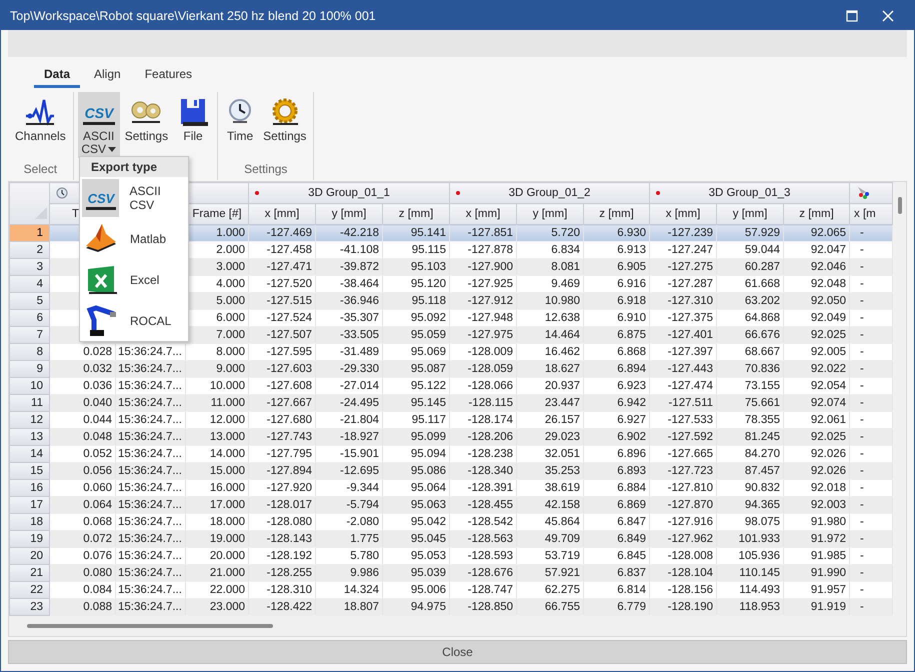  What do you see at coordinates (282, 556) in the screenshot?
I see `table-cell: -128.192` at bounding box center [282, 556].